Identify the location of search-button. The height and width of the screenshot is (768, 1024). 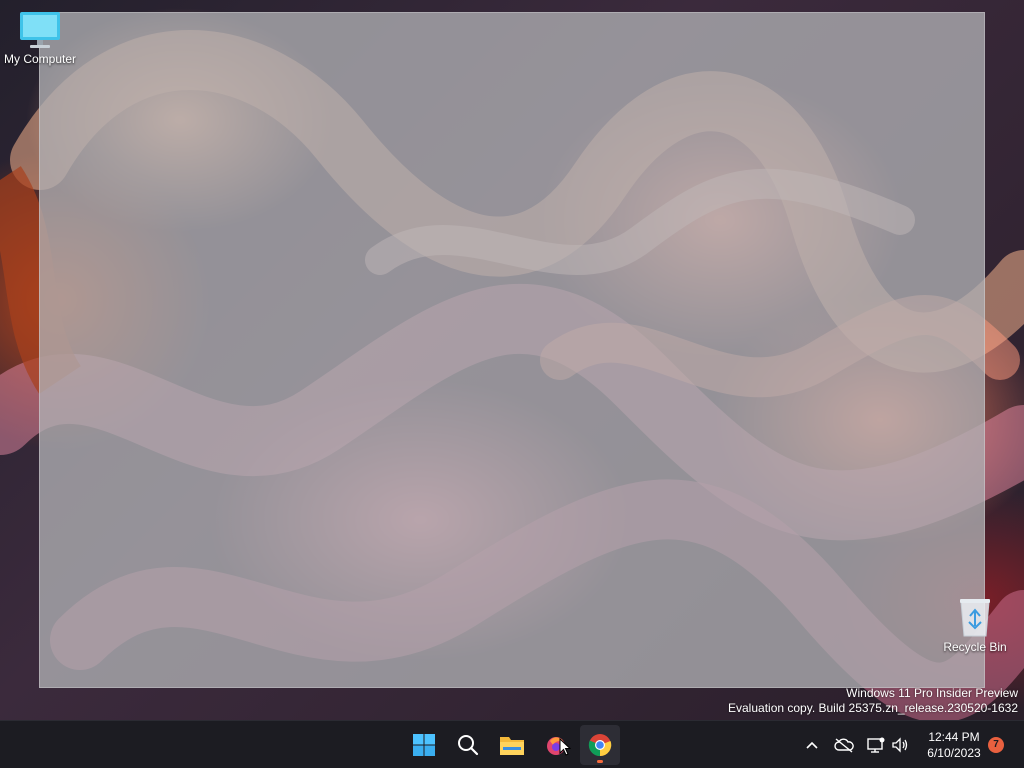
(468, 745).